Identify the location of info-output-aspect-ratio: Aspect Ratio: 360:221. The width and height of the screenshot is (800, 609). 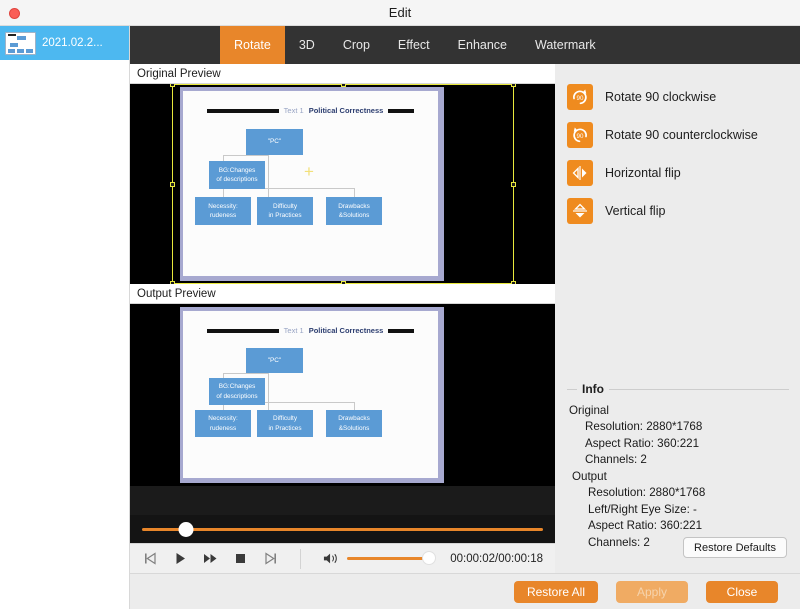
(645, 526).